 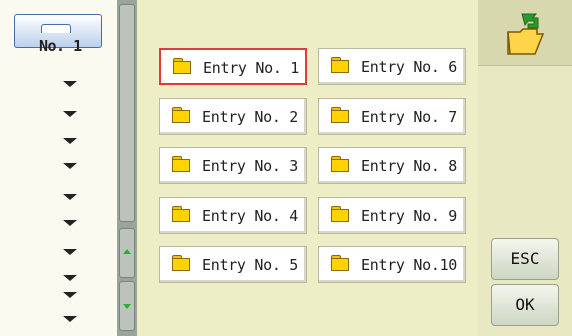 I want to click on entry-label: Entry No. 9, so click(x=409, y=216).